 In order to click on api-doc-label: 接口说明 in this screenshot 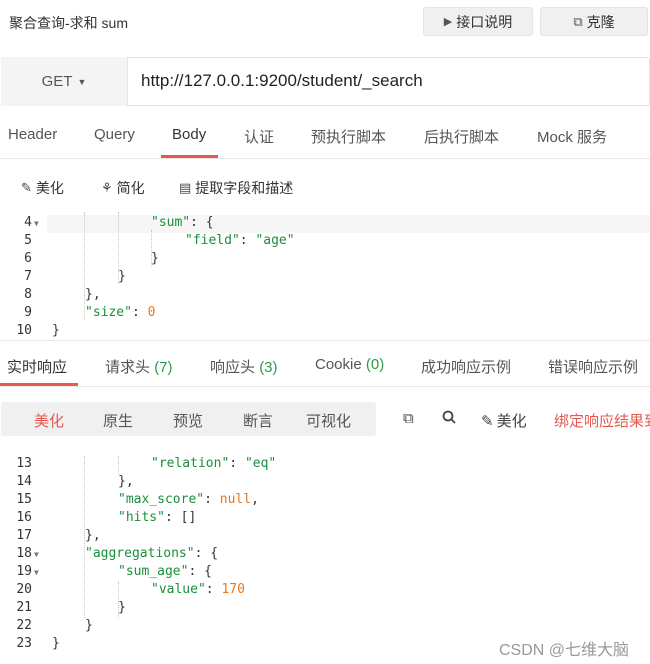, I will do `click(484, 21)`.